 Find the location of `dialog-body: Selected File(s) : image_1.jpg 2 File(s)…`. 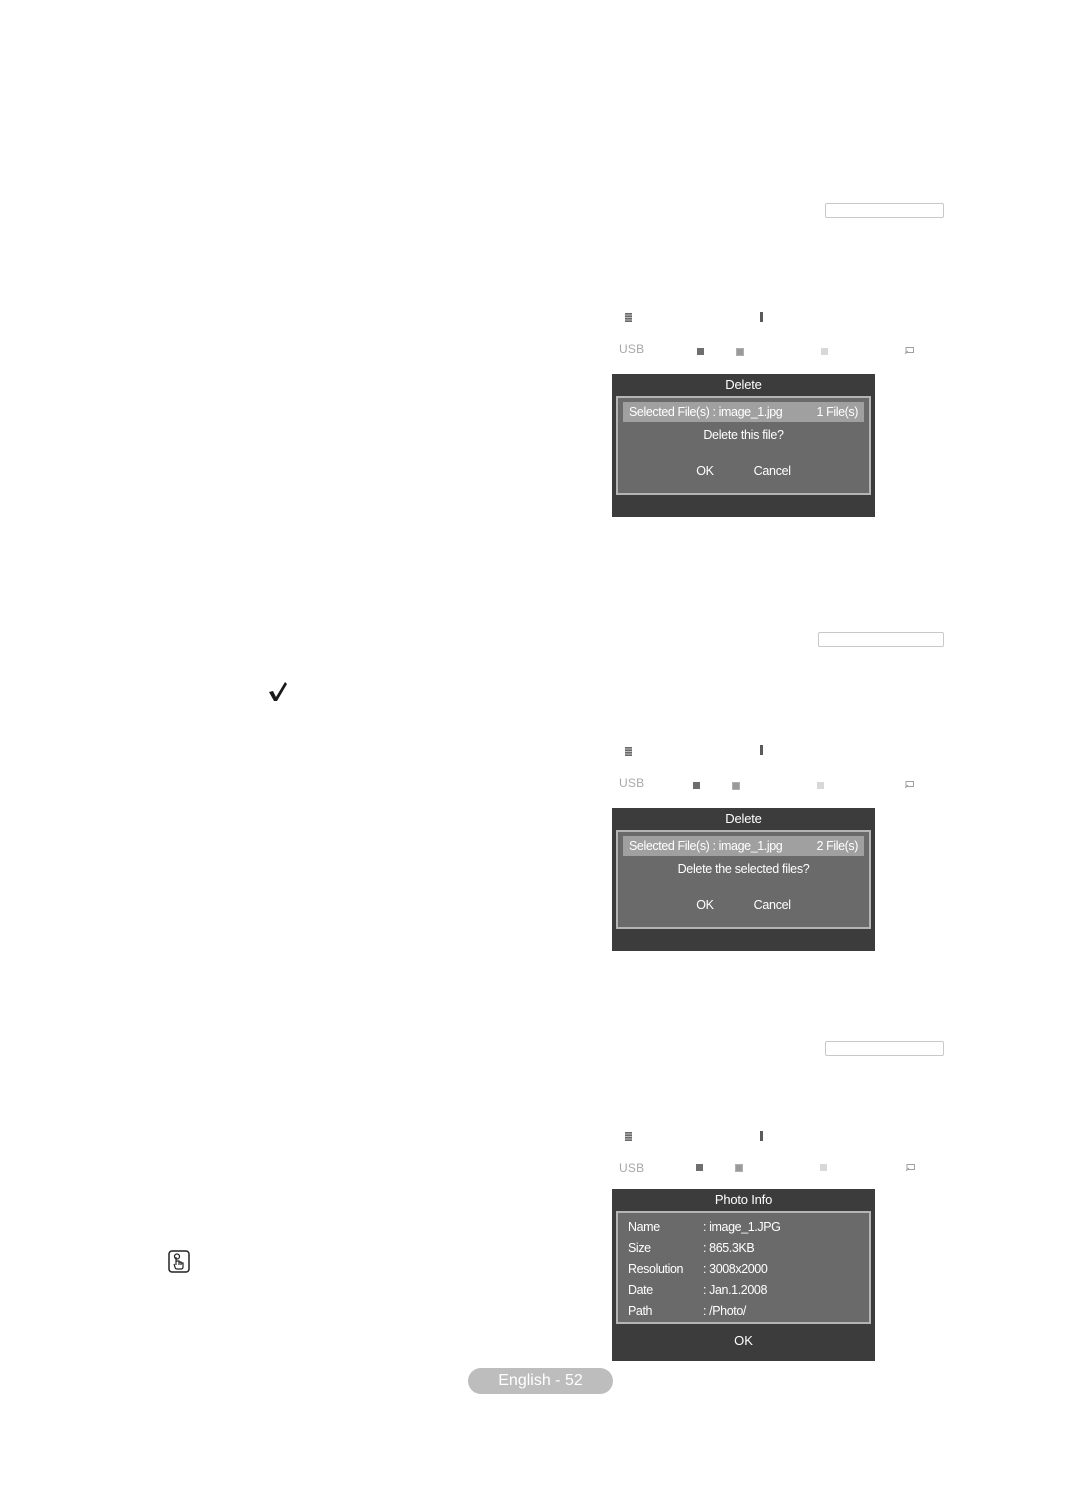

dialog-body: Selected File(s) : image_1.jpg 2 File(s)… is located at coordinates (743, 879).